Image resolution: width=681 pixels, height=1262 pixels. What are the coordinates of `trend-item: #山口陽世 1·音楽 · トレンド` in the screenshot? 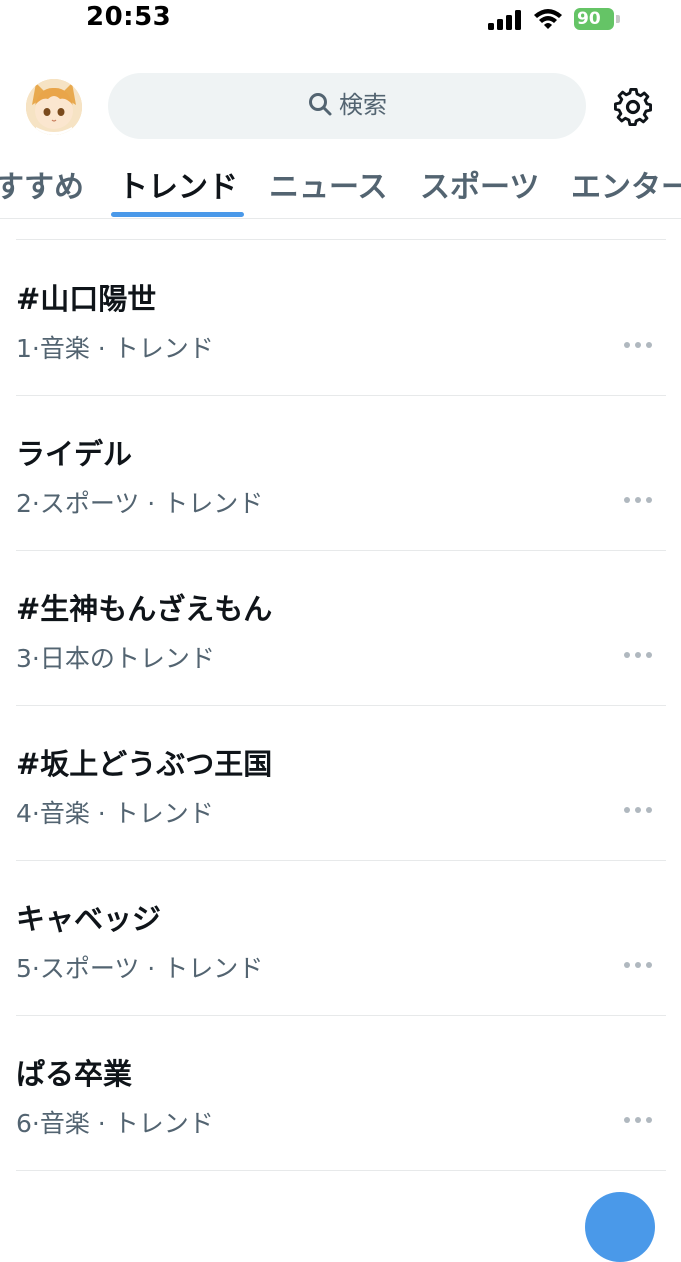 It's located at (340, 318).